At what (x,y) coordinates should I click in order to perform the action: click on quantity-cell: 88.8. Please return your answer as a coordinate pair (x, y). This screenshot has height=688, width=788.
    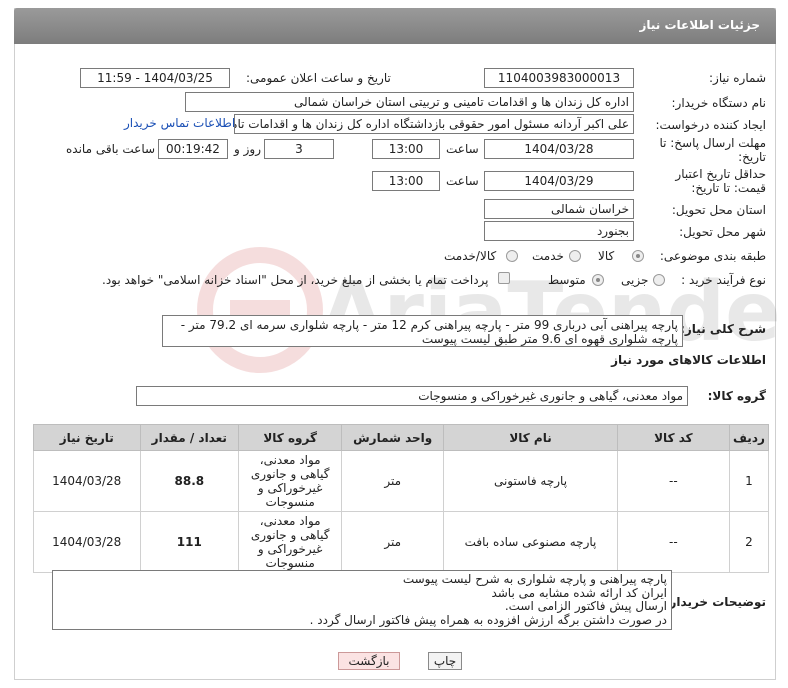
    Looking at the image, I should click on (189, 481).